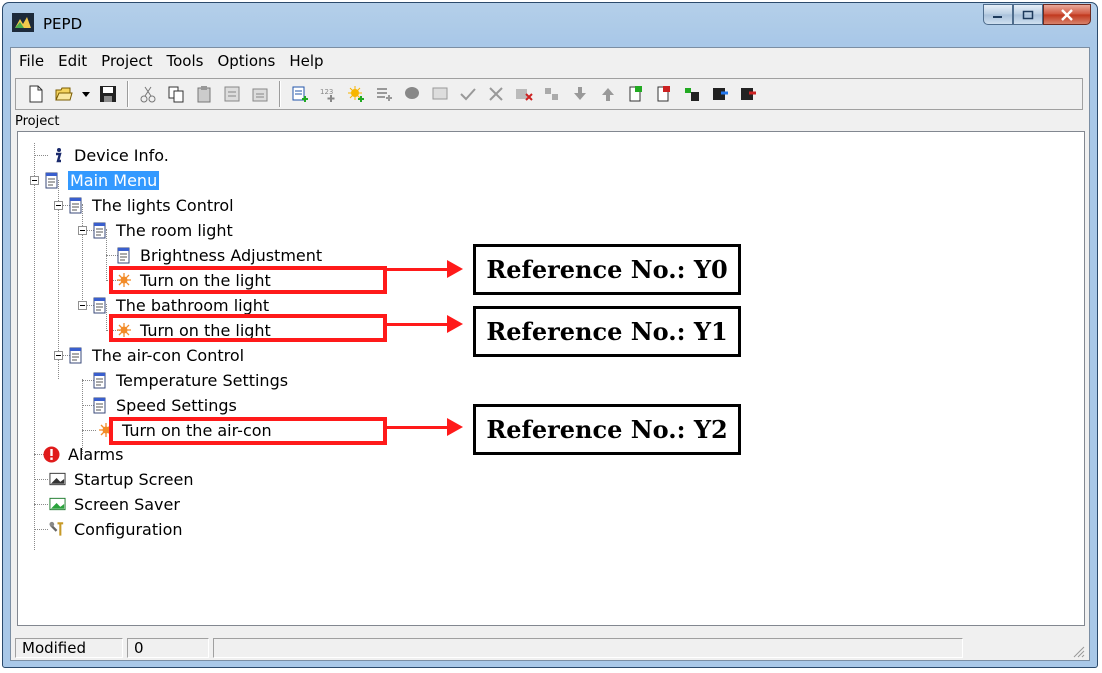 This screenshot has width=1102, height=673. I want to click on toolbar-separator, so click(128, 94).